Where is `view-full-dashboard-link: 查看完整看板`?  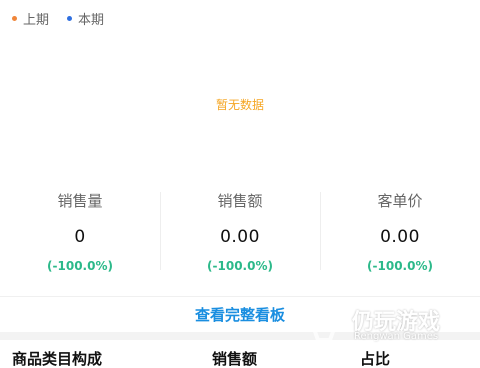
view-full-dashboard-link: 查看完整看板 is located at coordinates (240, 314).